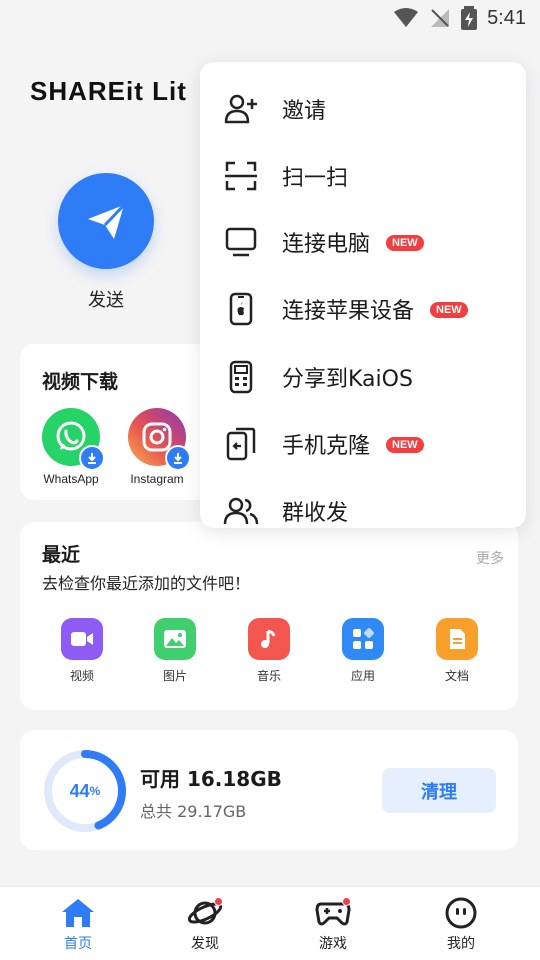 The image size is (540, 960). What do you see at coordinates (106, 300) in the screenshot?
I see `send-label: 发送` at bounding box center [106, 300].